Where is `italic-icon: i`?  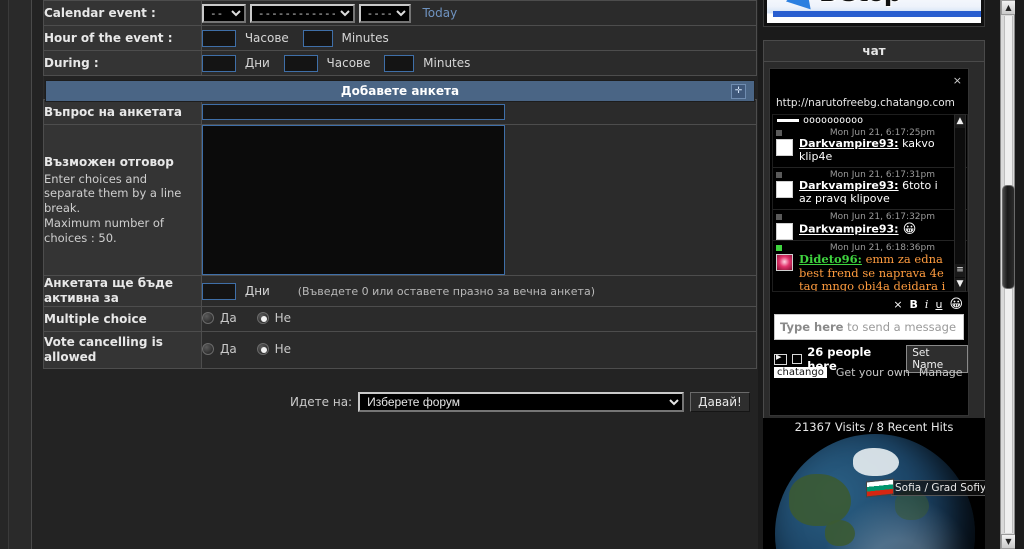
italic-icon: i is located at coordinates (927, 304).